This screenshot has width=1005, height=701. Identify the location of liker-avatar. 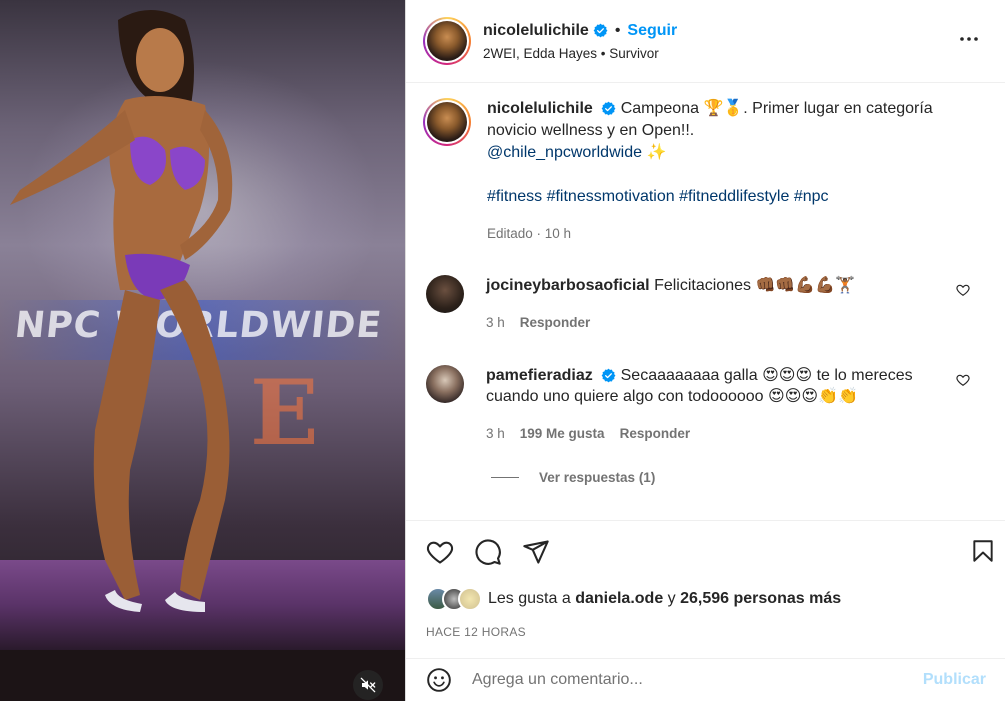
(470, 599).